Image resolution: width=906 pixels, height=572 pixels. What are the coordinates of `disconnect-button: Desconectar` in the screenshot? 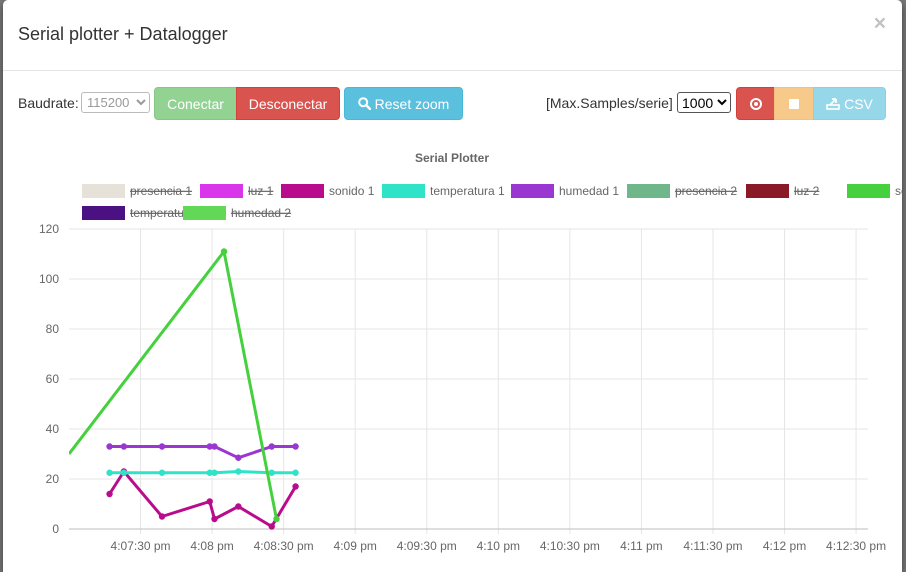 It's located at (288, 103).